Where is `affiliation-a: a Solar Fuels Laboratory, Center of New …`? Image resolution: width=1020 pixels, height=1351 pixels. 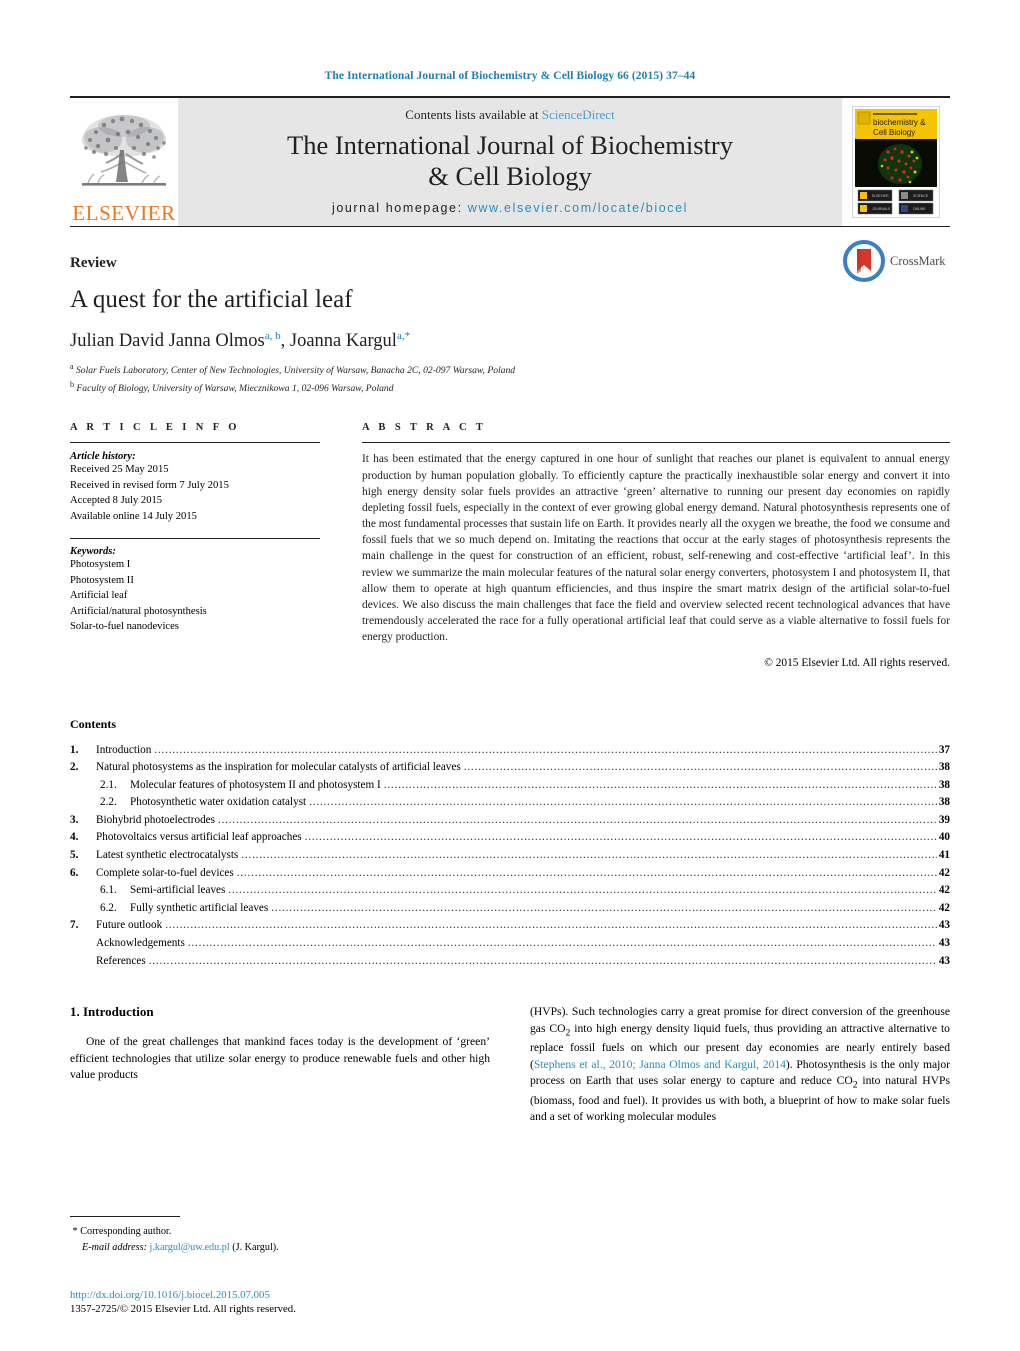
affiliation-a: a Solar Fuels Laboratory, Center of New … is located at coordinates (510, 369).